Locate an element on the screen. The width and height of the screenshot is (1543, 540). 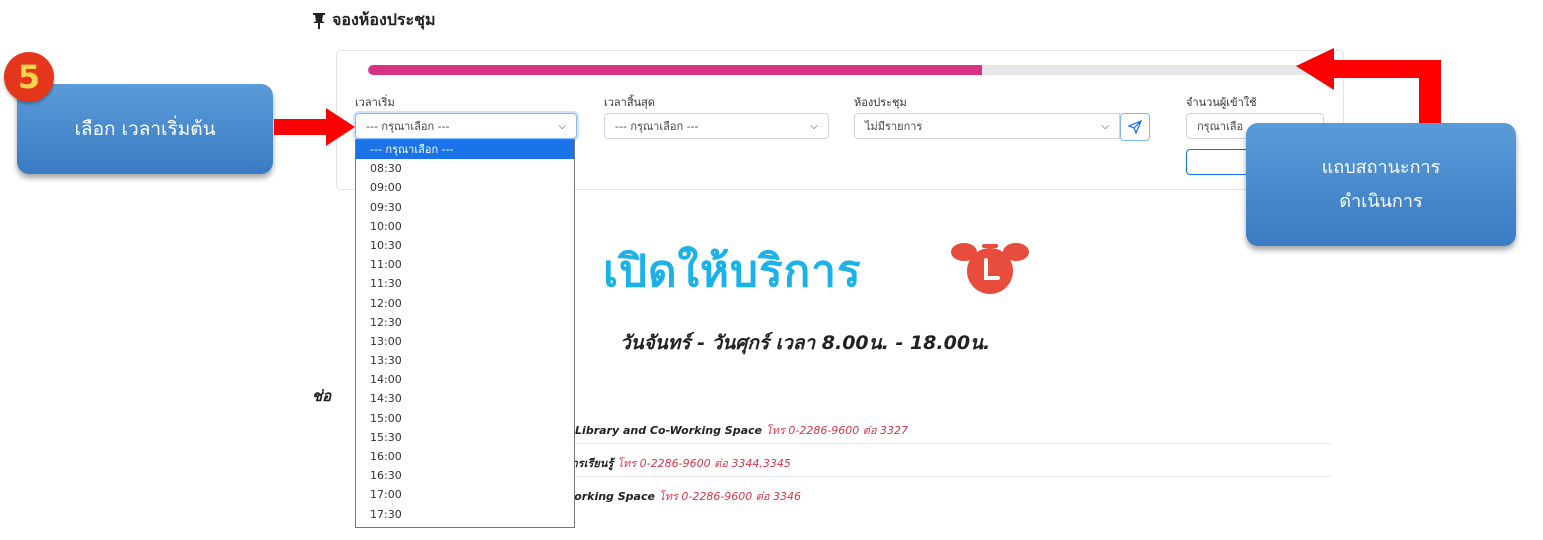
paper-plane-icon is located at coordinates (1135, 127).